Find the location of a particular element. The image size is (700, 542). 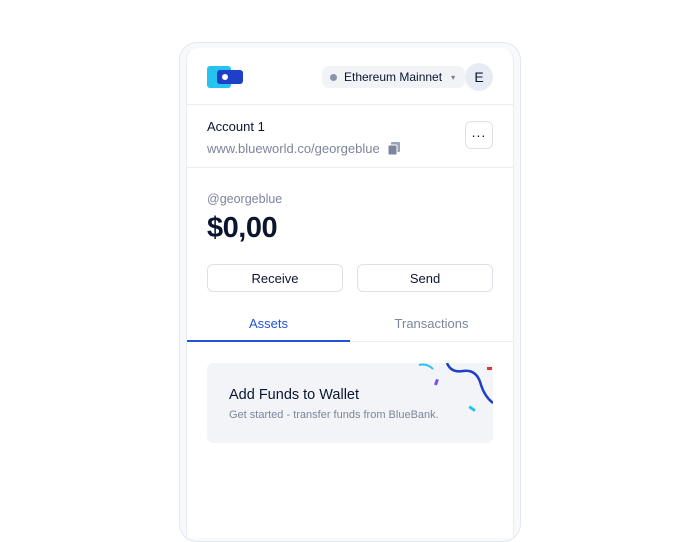

tab-transactions: Transactions is located at coordinates (431, 325).